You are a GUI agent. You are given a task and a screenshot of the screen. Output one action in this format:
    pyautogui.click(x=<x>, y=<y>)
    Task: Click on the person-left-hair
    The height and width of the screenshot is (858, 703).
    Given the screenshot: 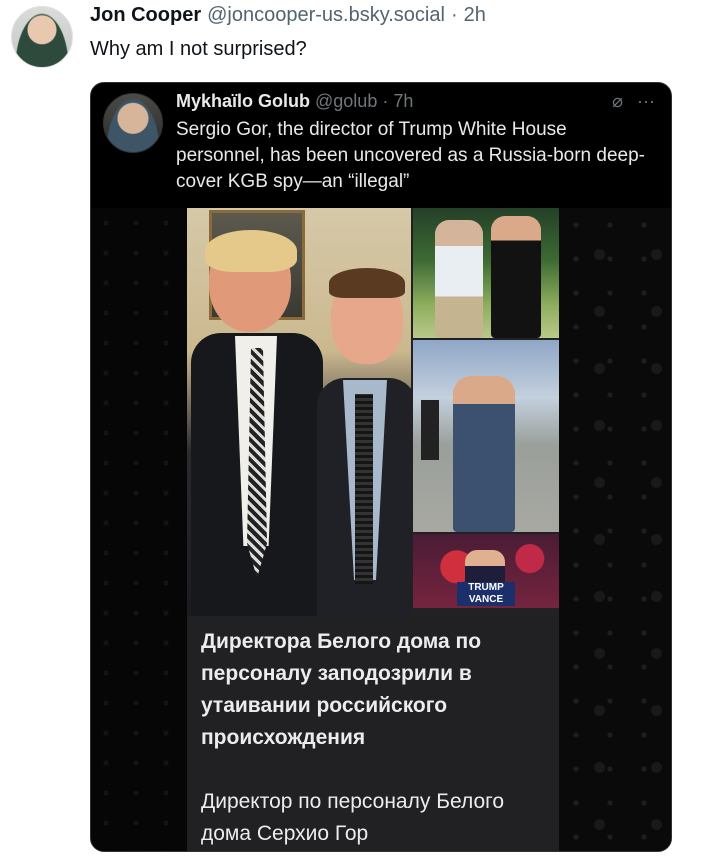 What is the action you would take?
    pyautogui.click(x=251, y=251)
    